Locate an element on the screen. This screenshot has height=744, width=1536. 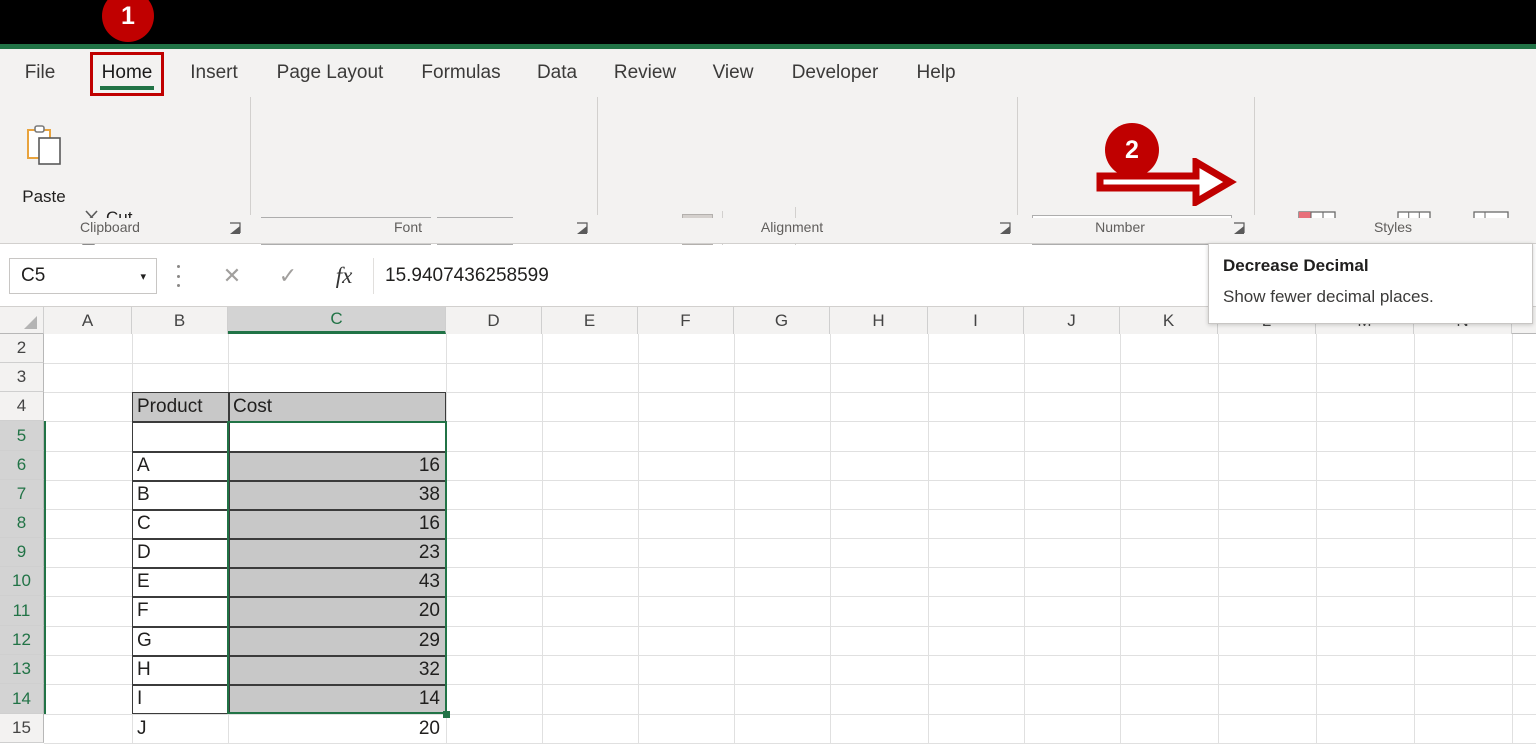
cell-C15: 20 is located at coordinates (337, 728).